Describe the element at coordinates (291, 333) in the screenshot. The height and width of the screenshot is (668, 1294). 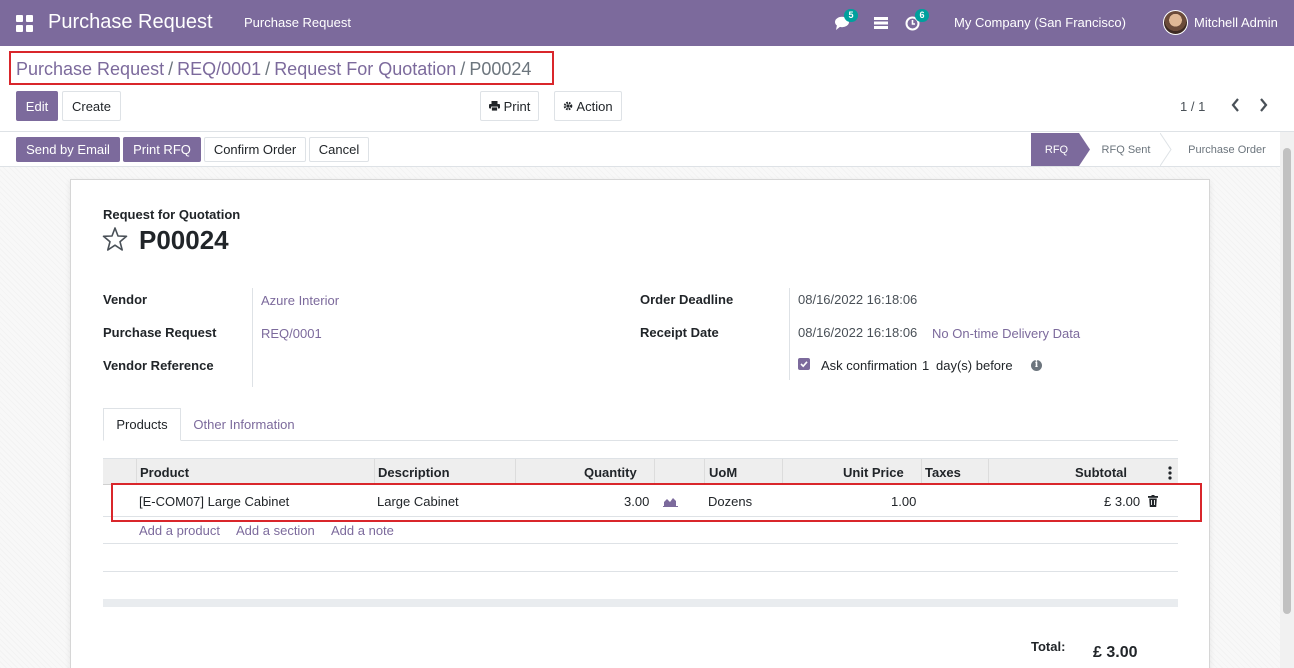
I see `purchase-request-field: REQ/0001` at that location.